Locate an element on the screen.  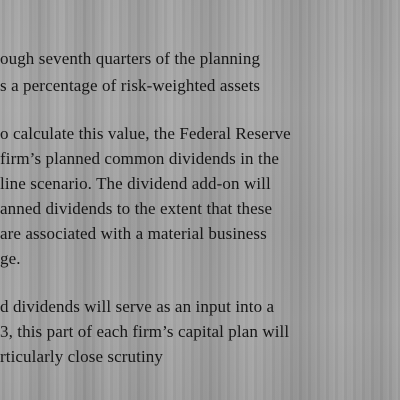
text-line: rticularly close scrutiny is located at coordinates (82, 356).